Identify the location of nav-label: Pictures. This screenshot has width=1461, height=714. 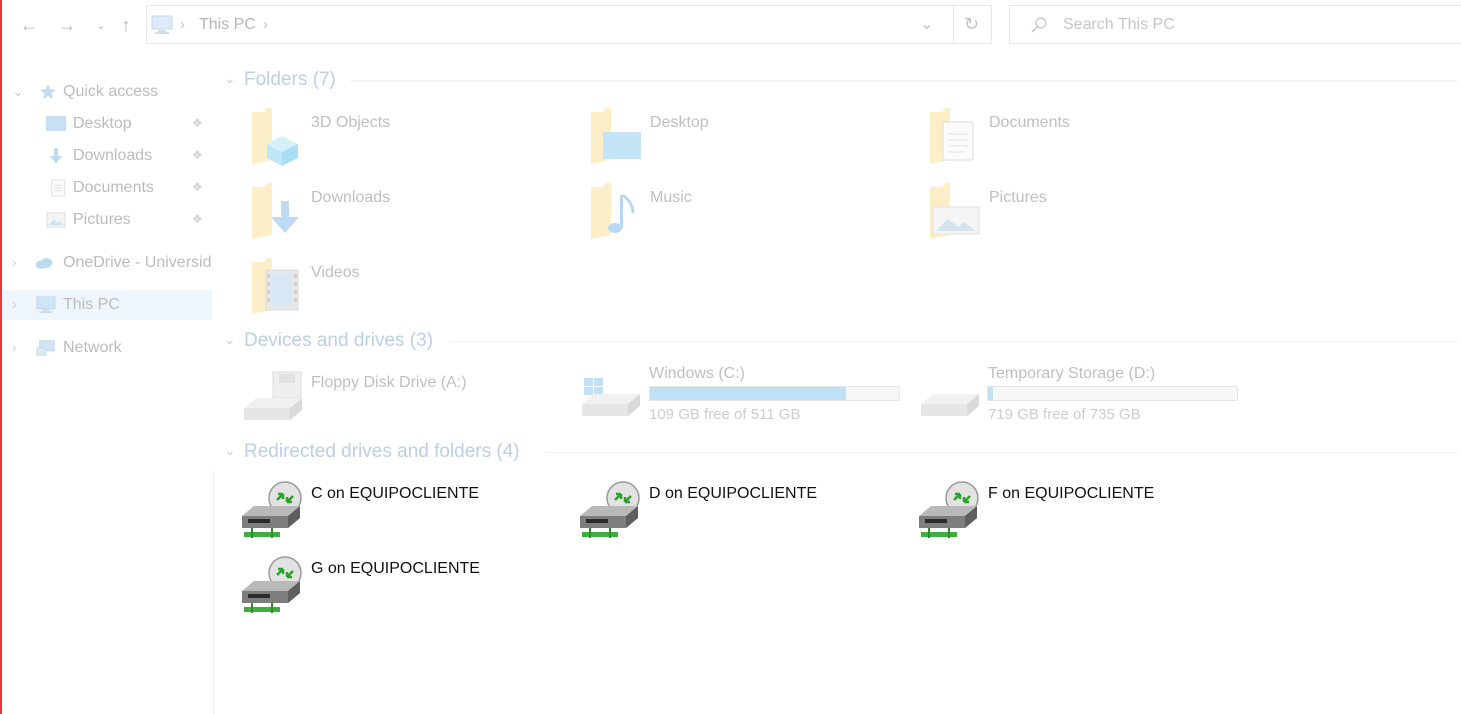
(102, 219).